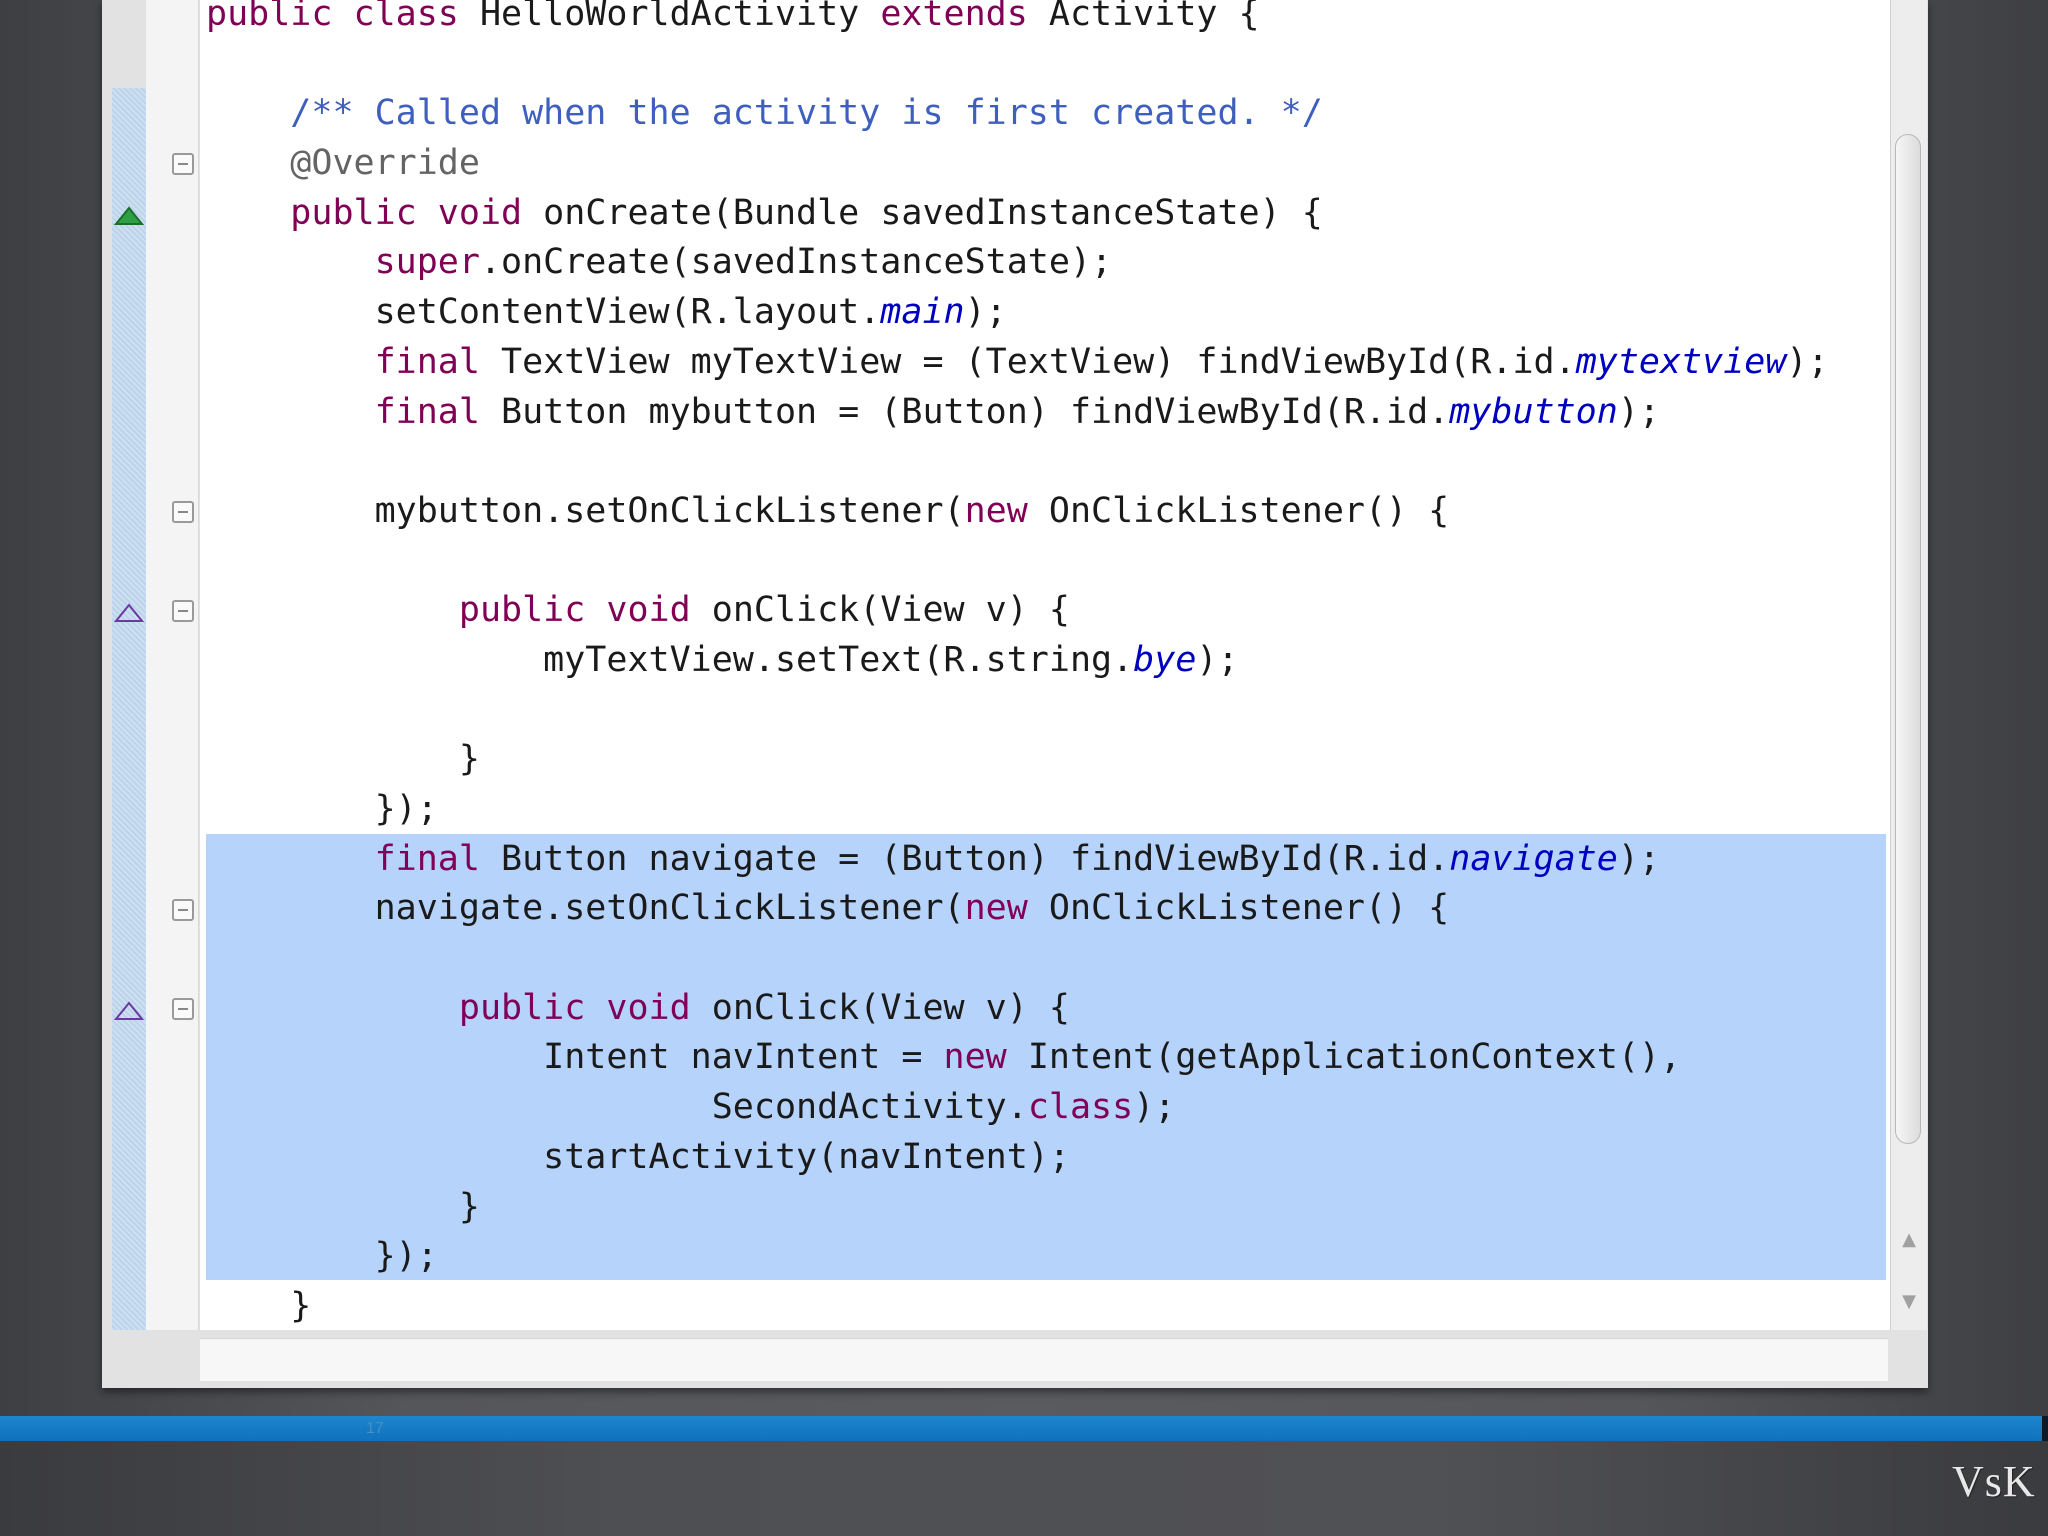 The width and height of the screenshot is (2048, 1536). What do you see at coordinates (1024, 1488) in the screenshot?
I see `slide-background-footer` at bounding box center [1024, 1488].